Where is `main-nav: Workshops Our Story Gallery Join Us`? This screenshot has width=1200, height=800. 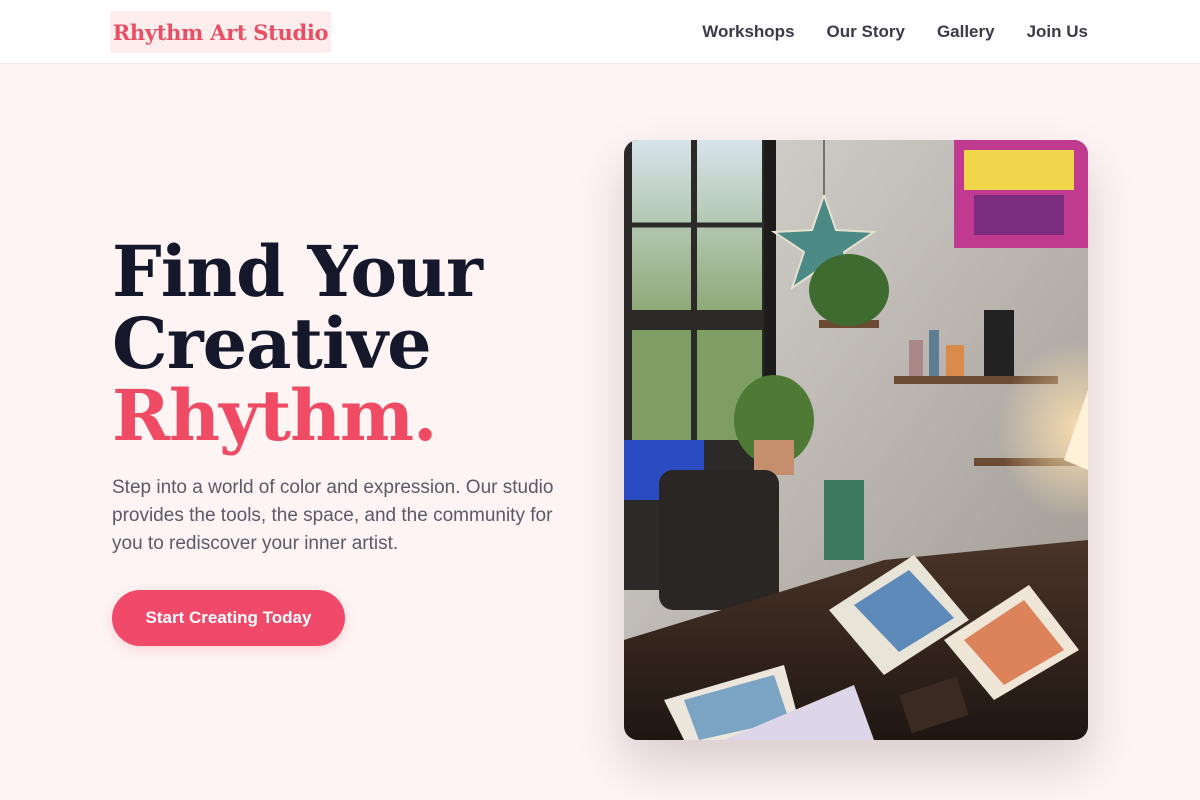
main-nav: Workshops Our Story Gallery Join Us is located at coordinates (895, 32).